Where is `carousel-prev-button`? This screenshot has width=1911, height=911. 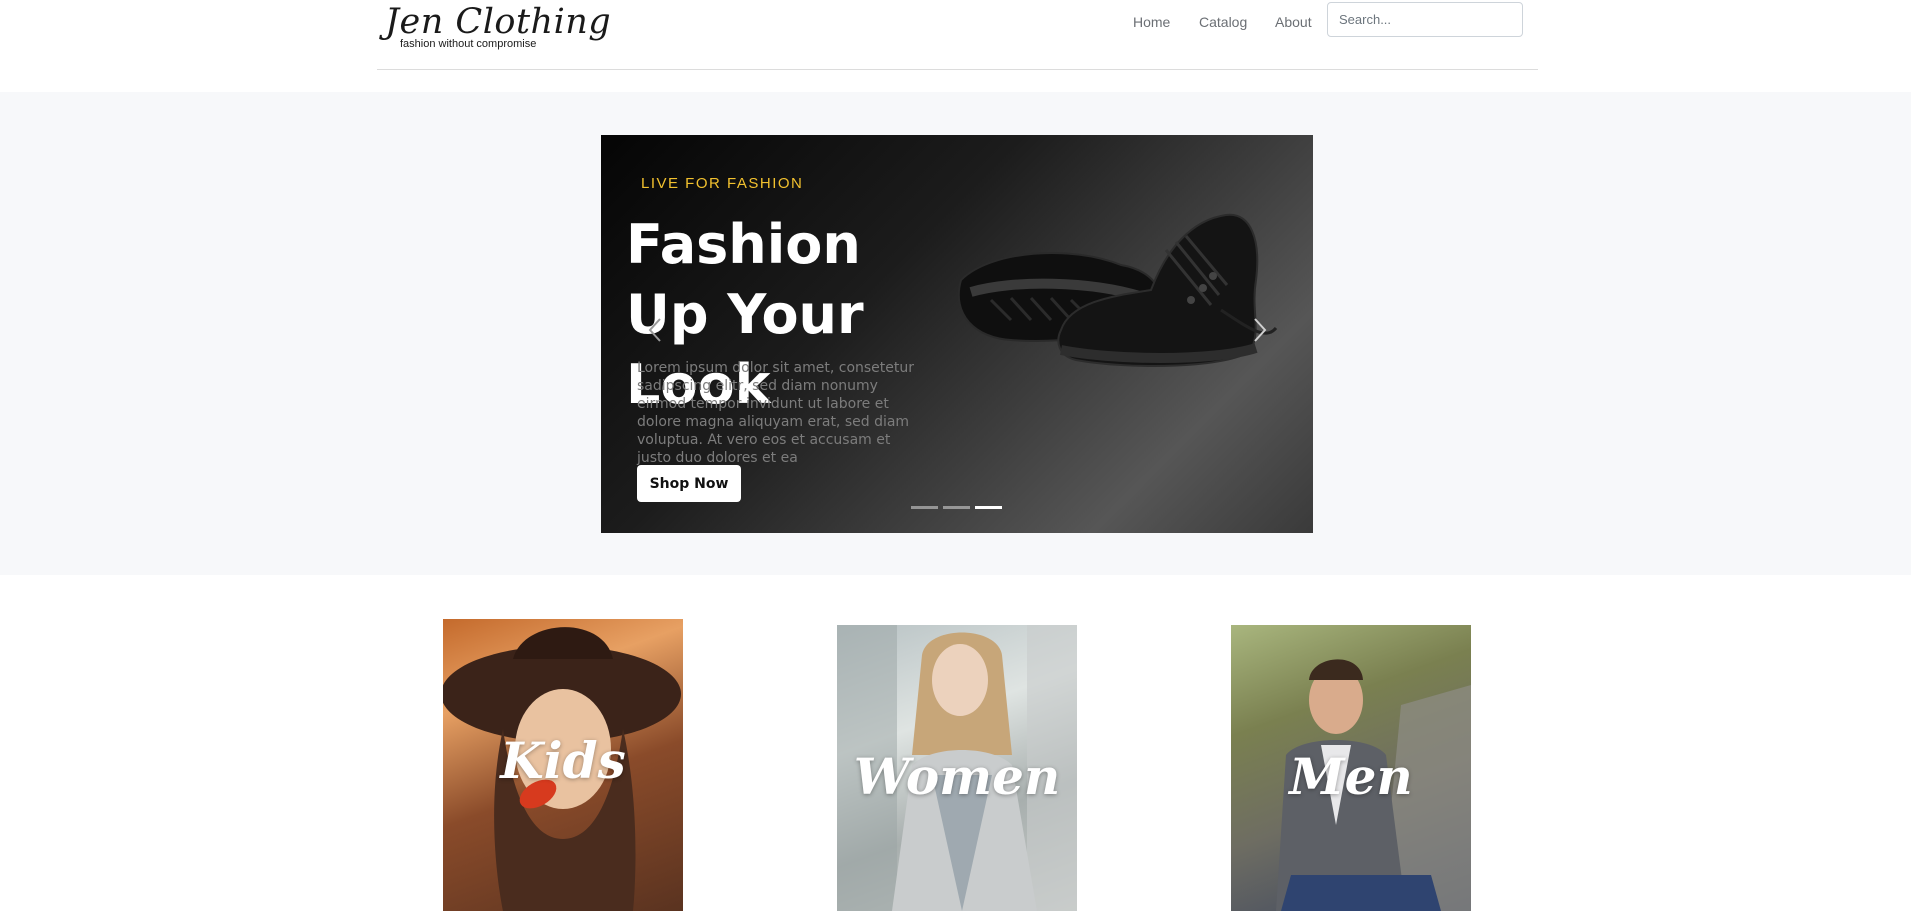 carousel-prev-button is located at coordinates (656, 330).